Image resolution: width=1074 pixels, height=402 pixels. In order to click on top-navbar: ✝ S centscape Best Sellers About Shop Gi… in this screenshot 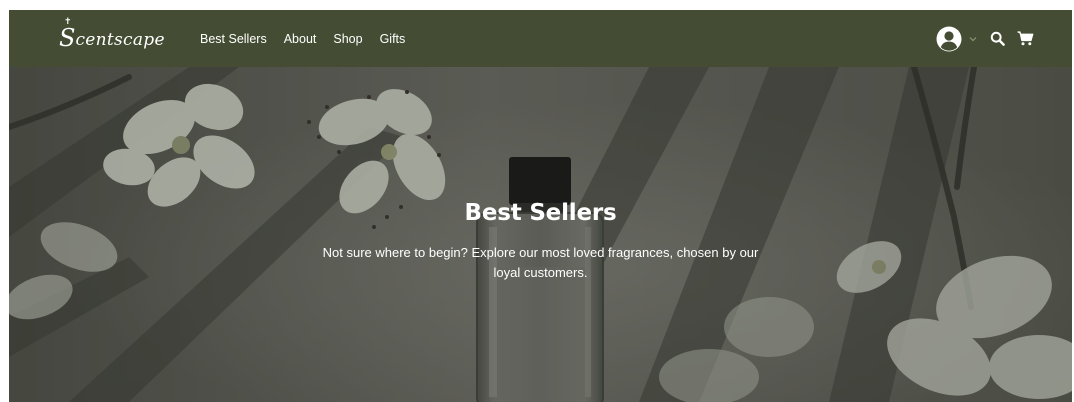, I will do `click(540, 38)`.